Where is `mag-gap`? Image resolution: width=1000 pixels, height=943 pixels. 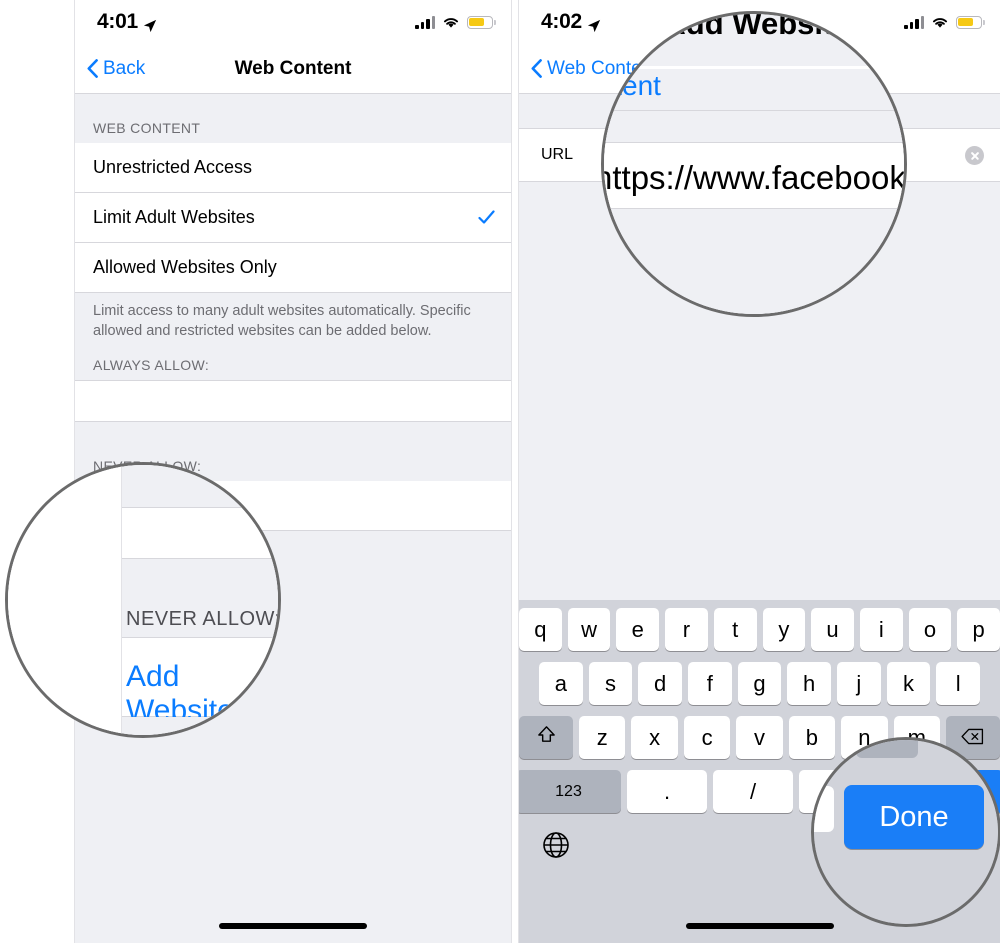 mag-gap is located at coordinates (200, 486).